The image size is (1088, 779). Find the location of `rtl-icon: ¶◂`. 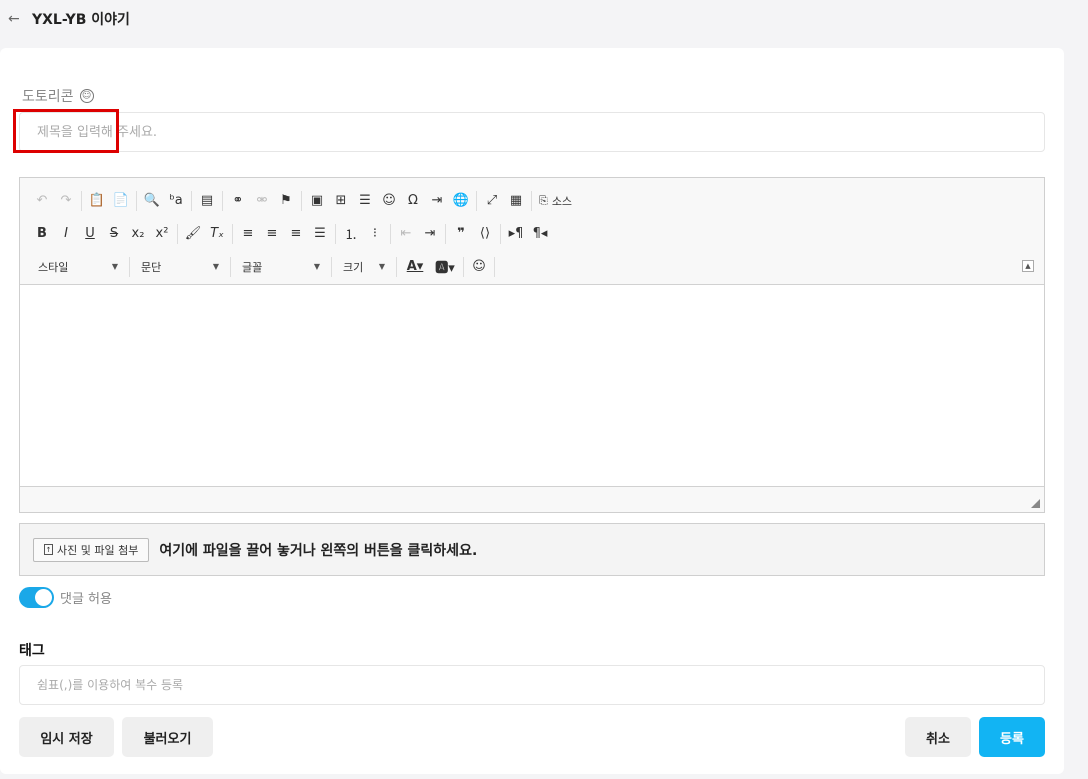

rtl-icon: ¶◂ is located at coordinates (540, 234).